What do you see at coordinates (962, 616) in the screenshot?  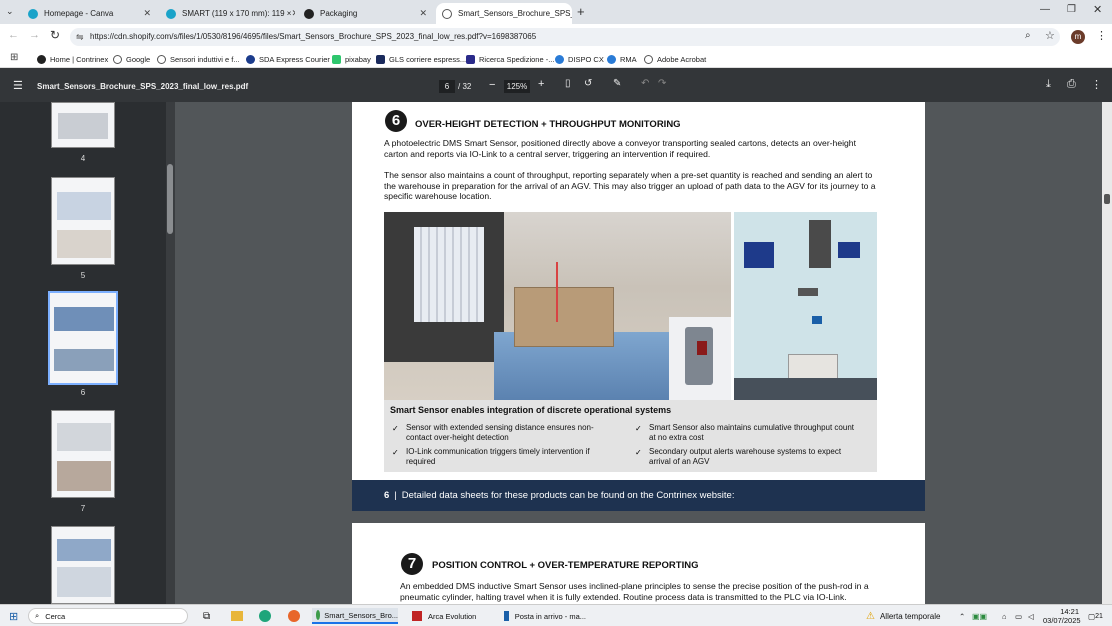 I see `tray-chevron-icon: ⌃` at bounding box center [962, 616].